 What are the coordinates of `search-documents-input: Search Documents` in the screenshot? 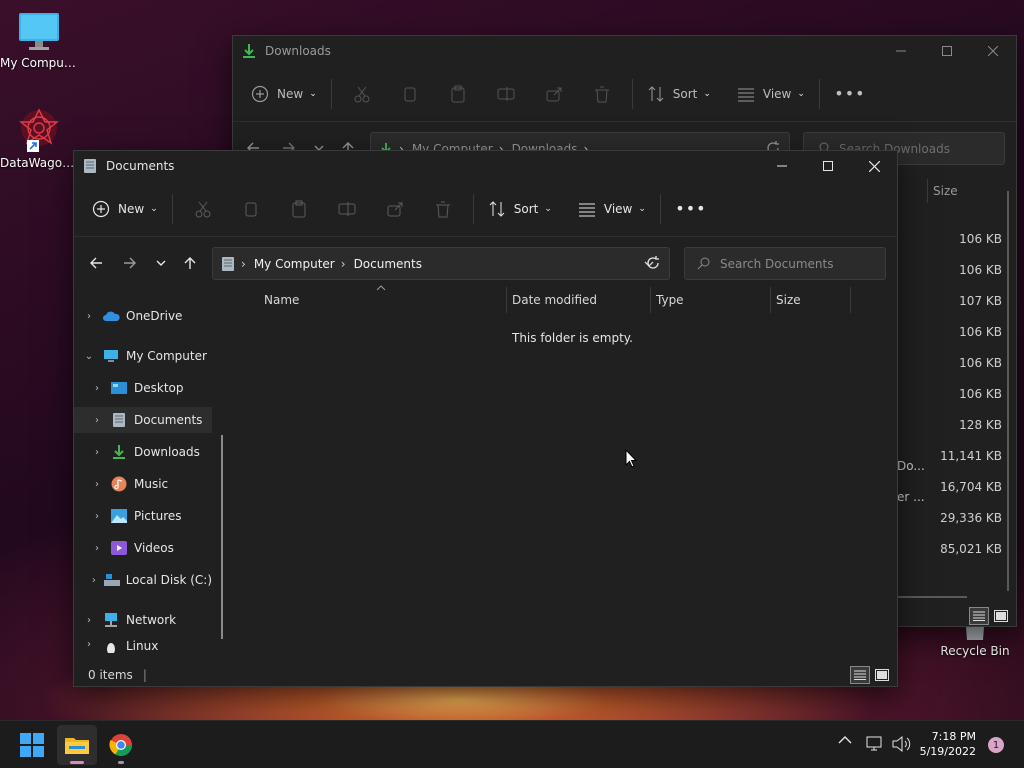 It's located at (785, 263).